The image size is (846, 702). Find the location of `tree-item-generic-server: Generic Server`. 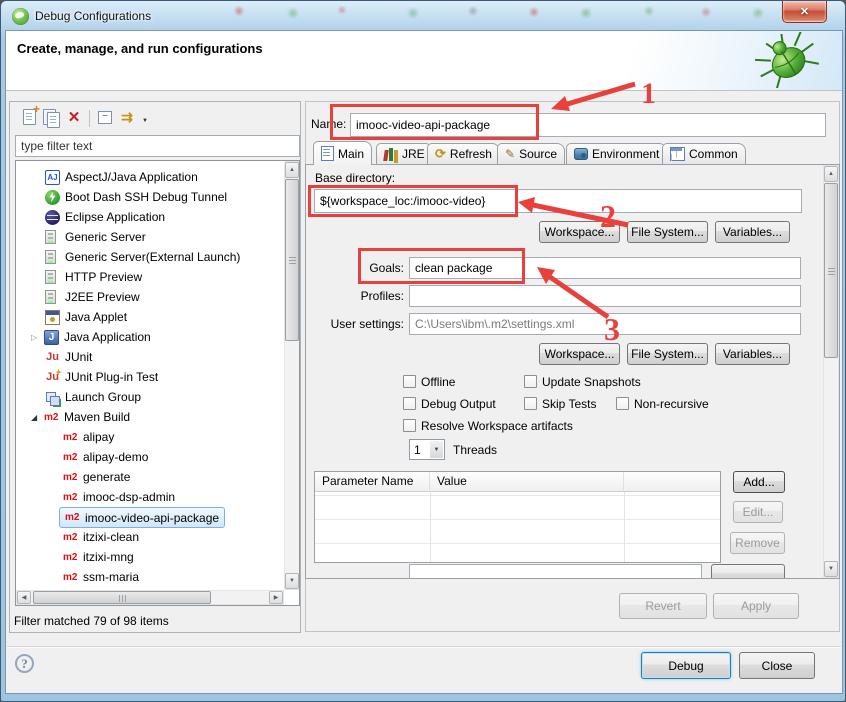

tree-item-generic-server: Generic Server is located at coordinates (95, 237).